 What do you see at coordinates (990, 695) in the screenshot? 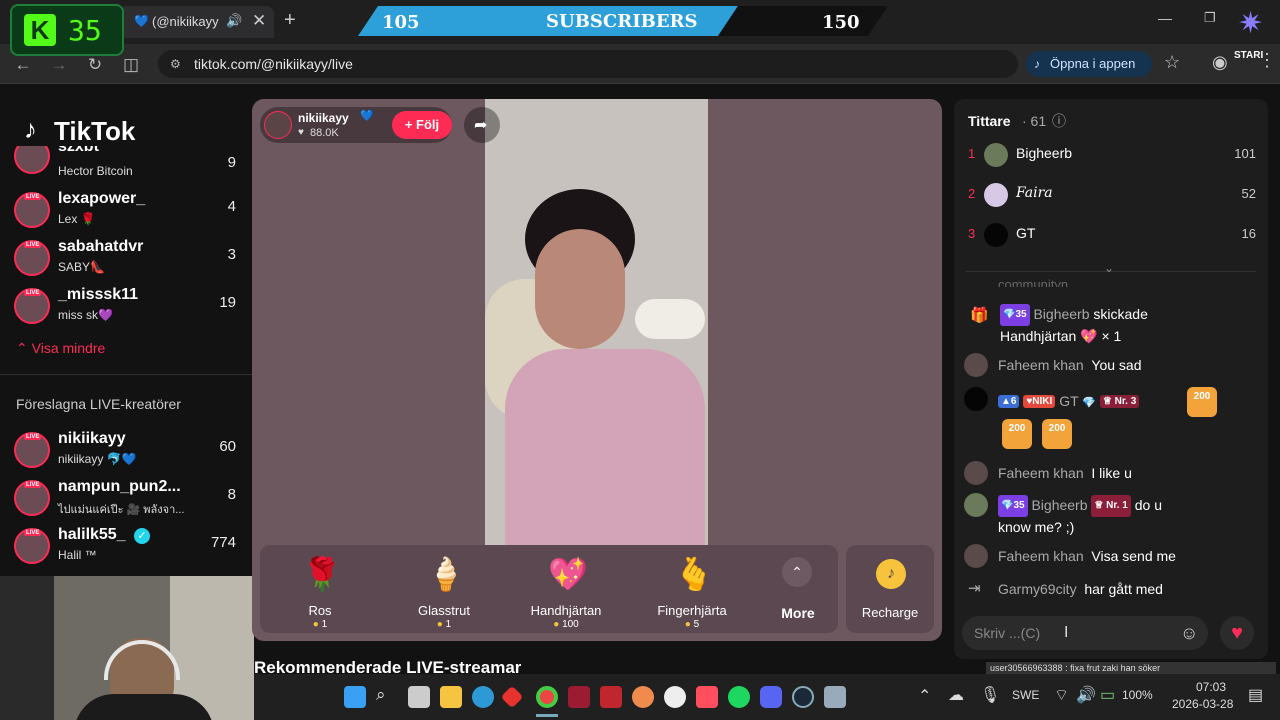
I see `microphone-icon: 🎙` at bounding box center [990, 695].